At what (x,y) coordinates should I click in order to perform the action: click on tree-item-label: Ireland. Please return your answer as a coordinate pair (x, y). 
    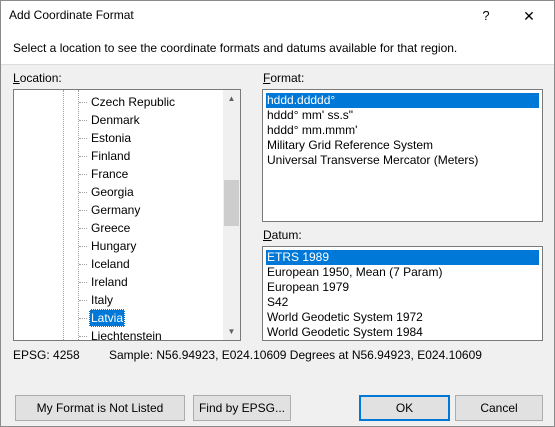
    Looking at the image, I should click on (109, 282).